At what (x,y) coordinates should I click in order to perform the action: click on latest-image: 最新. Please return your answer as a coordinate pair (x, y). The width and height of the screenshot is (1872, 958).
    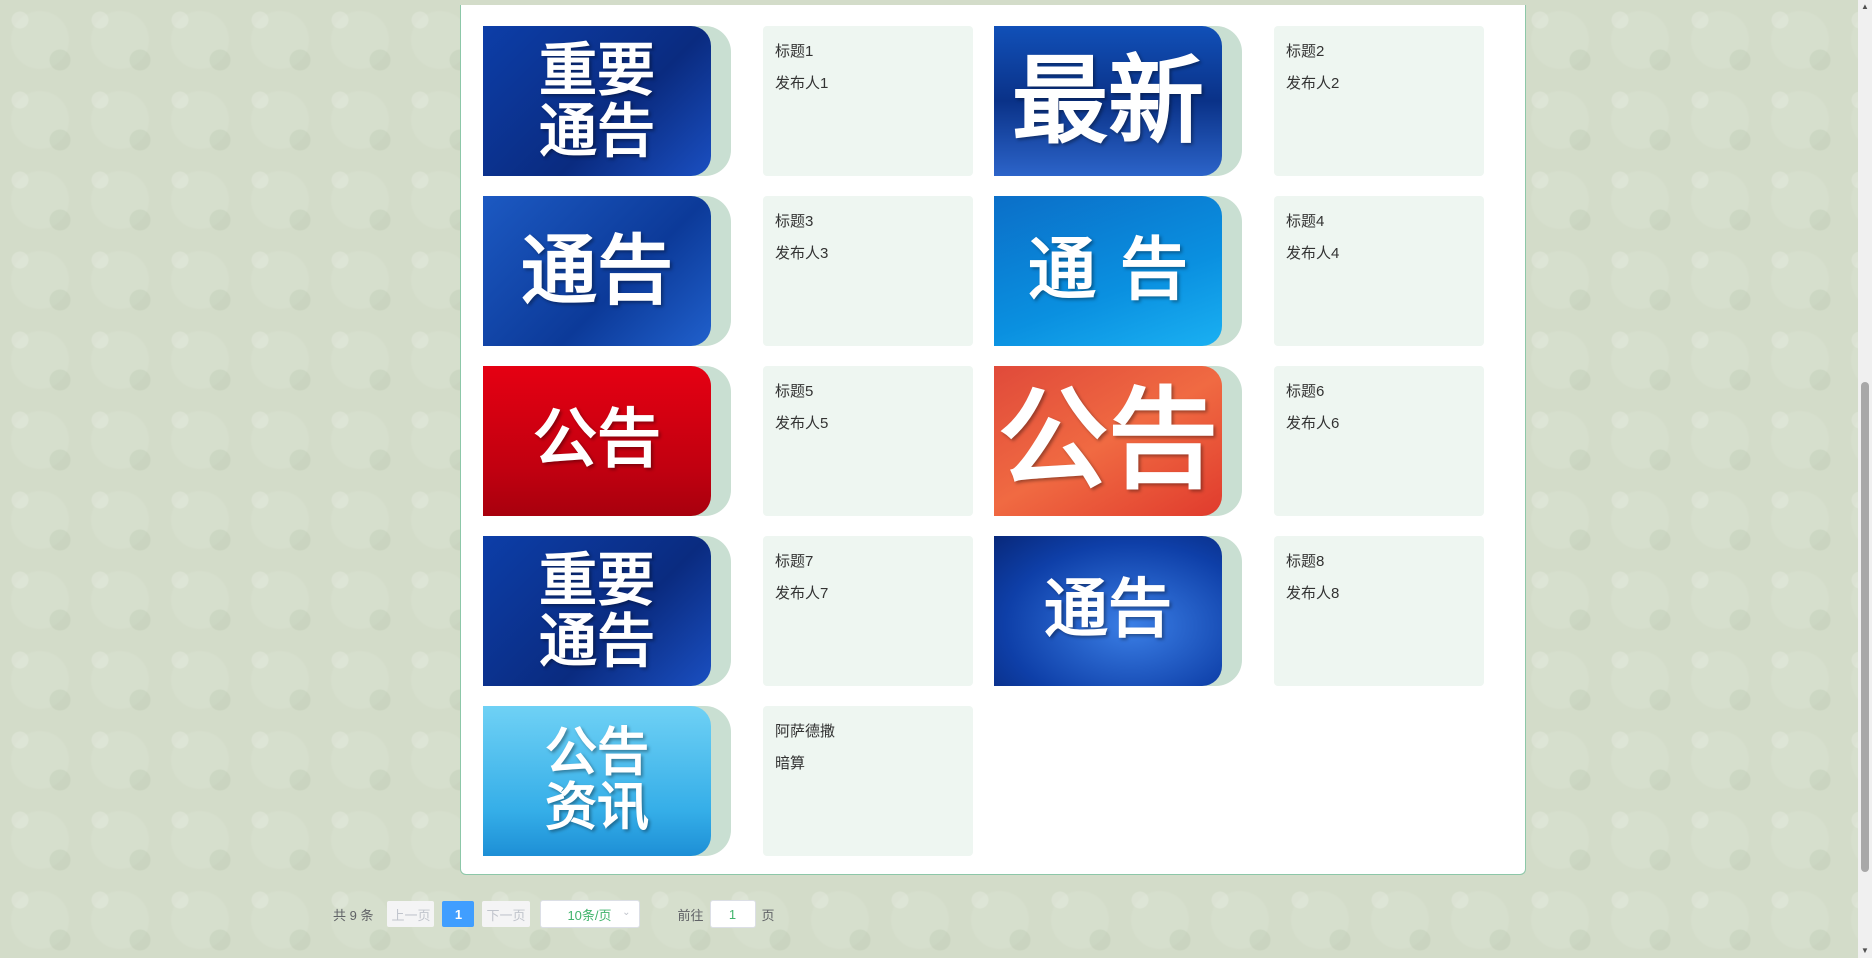
    Looking at the image, I should click on (1108, 101).